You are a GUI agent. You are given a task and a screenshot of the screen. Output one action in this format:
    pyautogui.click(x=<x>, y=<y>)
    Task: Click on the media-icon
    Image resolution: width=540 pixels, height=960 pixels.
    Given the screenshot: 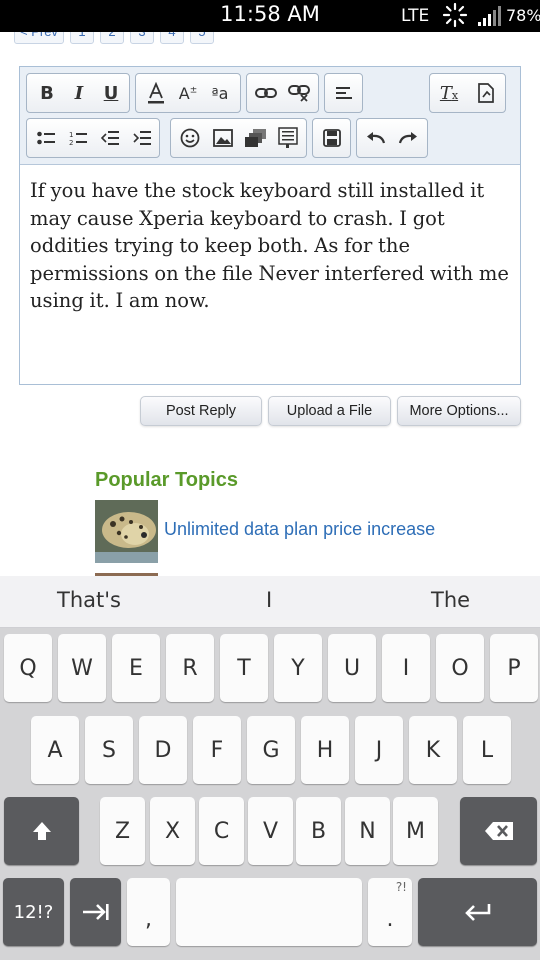 What is the action you would take?
    pyautogui.click(x=256, y=138)
    